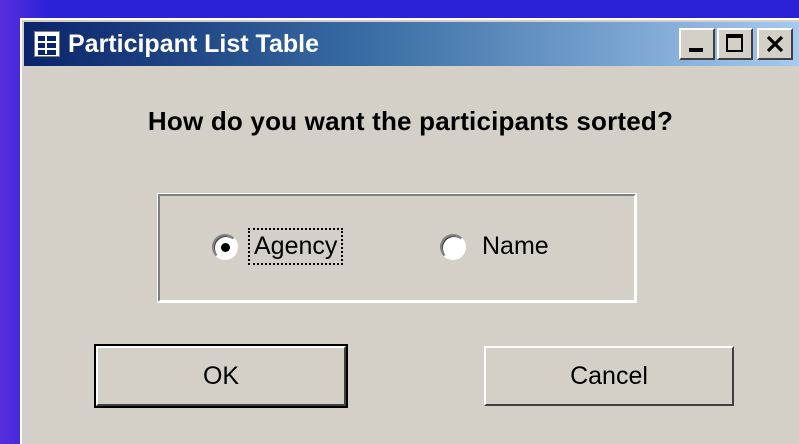 The image size is (799, 444). What do you see at coordinates (609, 376) in the screenshot?
I see `cancel-button: Cancel` at bounding box center [609, 376].